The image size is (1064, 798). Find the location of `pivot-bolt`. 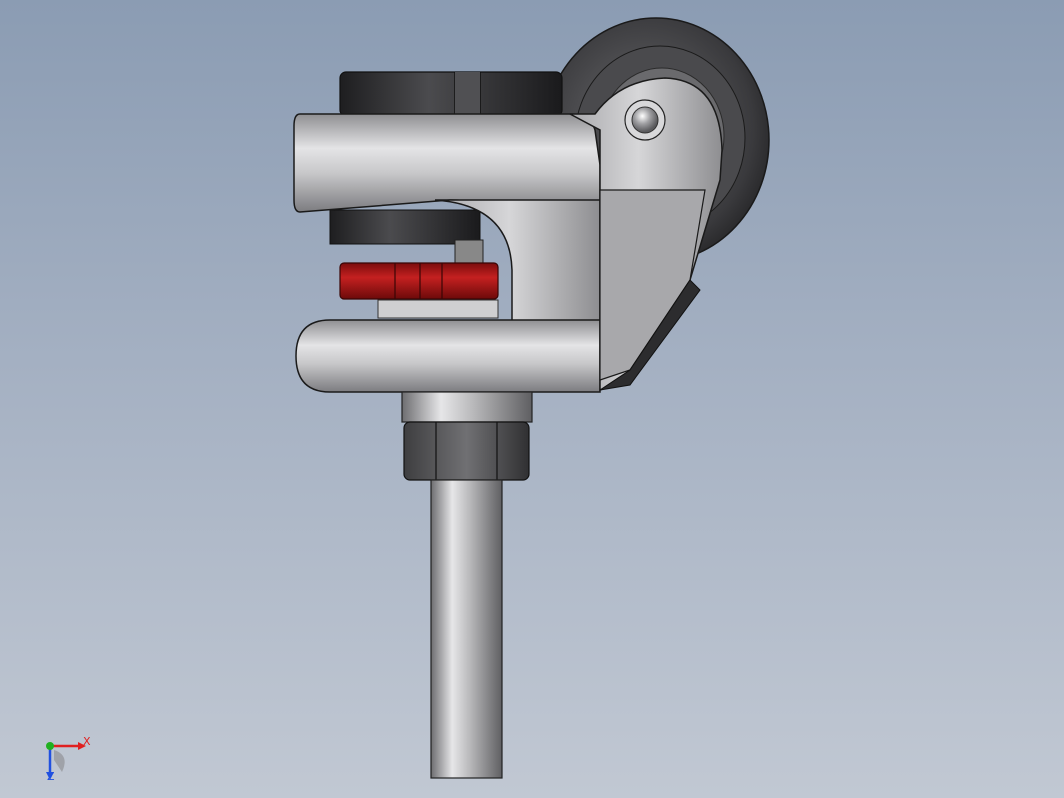

pivot-bolt is located at coordinates (645, 120).